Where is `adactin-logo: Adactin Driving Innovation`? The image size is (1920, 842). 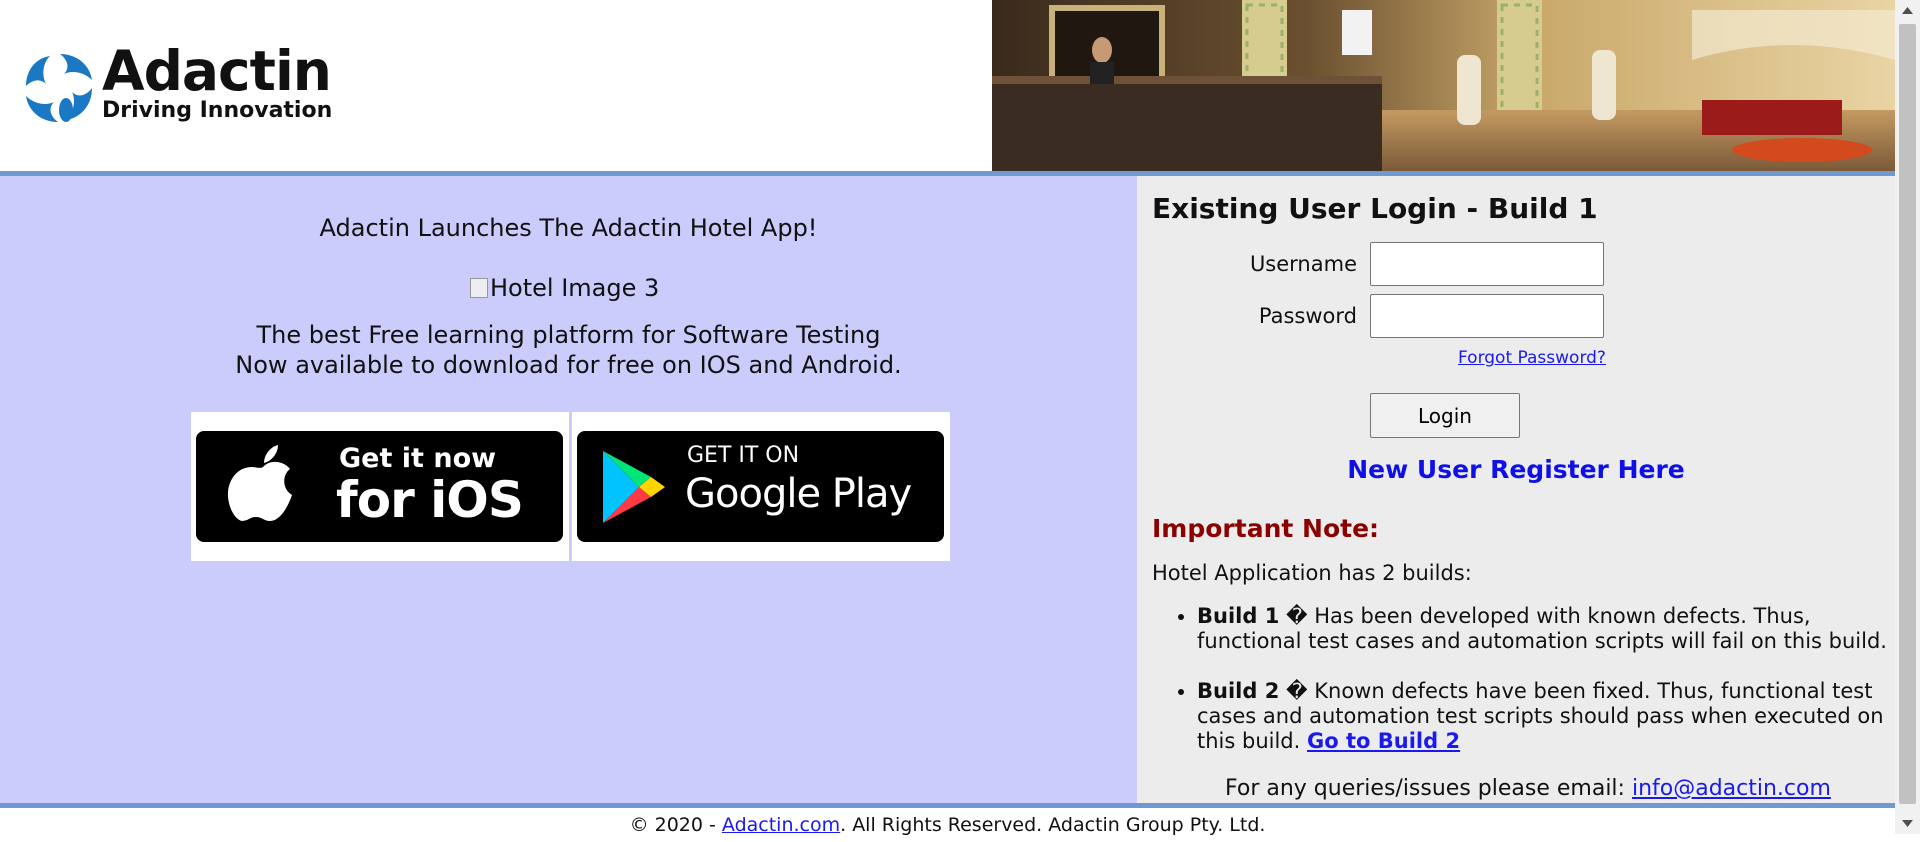 adactin-logo: Adactin Driving Innovation is located at coordinates (185, 85).